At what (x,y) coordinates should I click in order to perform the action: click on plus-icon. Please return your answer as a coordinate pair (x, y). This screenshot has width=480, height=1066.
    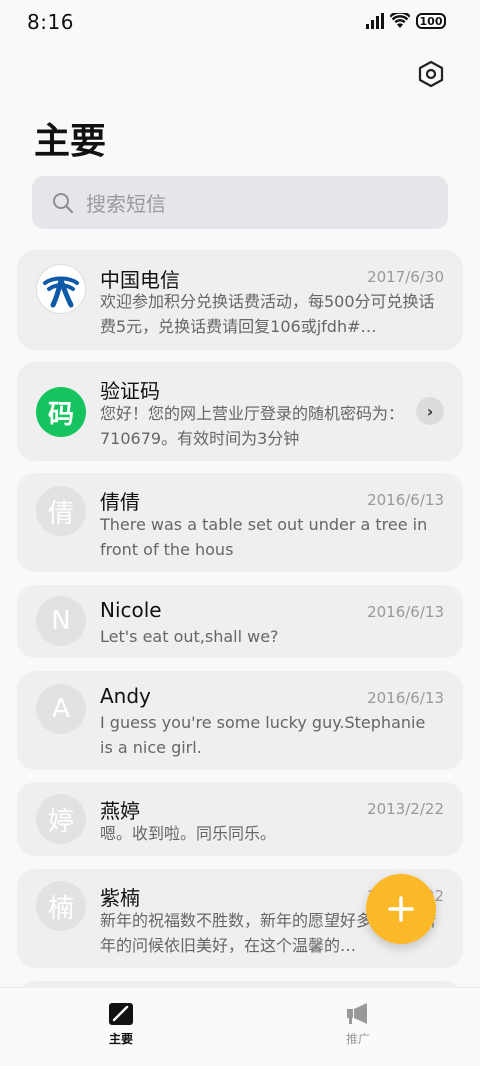
    Looking at the image, I should click on (401, 909).